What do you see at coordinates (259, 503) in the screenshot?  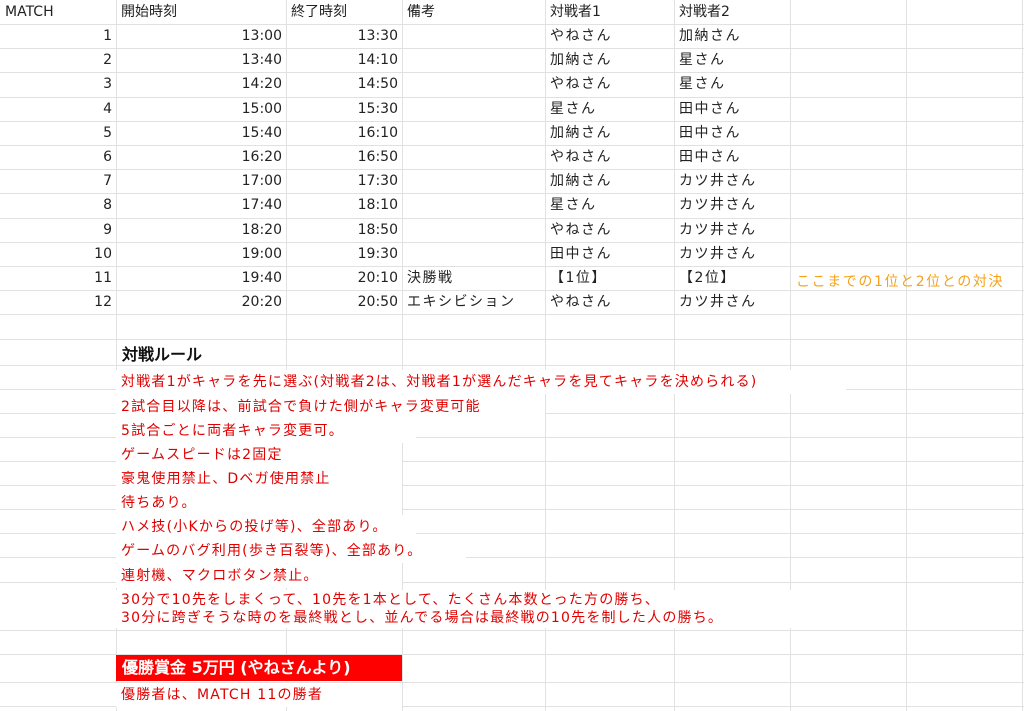 I see `rule-6: 待ちあり。` at bounding box center [259, 503].